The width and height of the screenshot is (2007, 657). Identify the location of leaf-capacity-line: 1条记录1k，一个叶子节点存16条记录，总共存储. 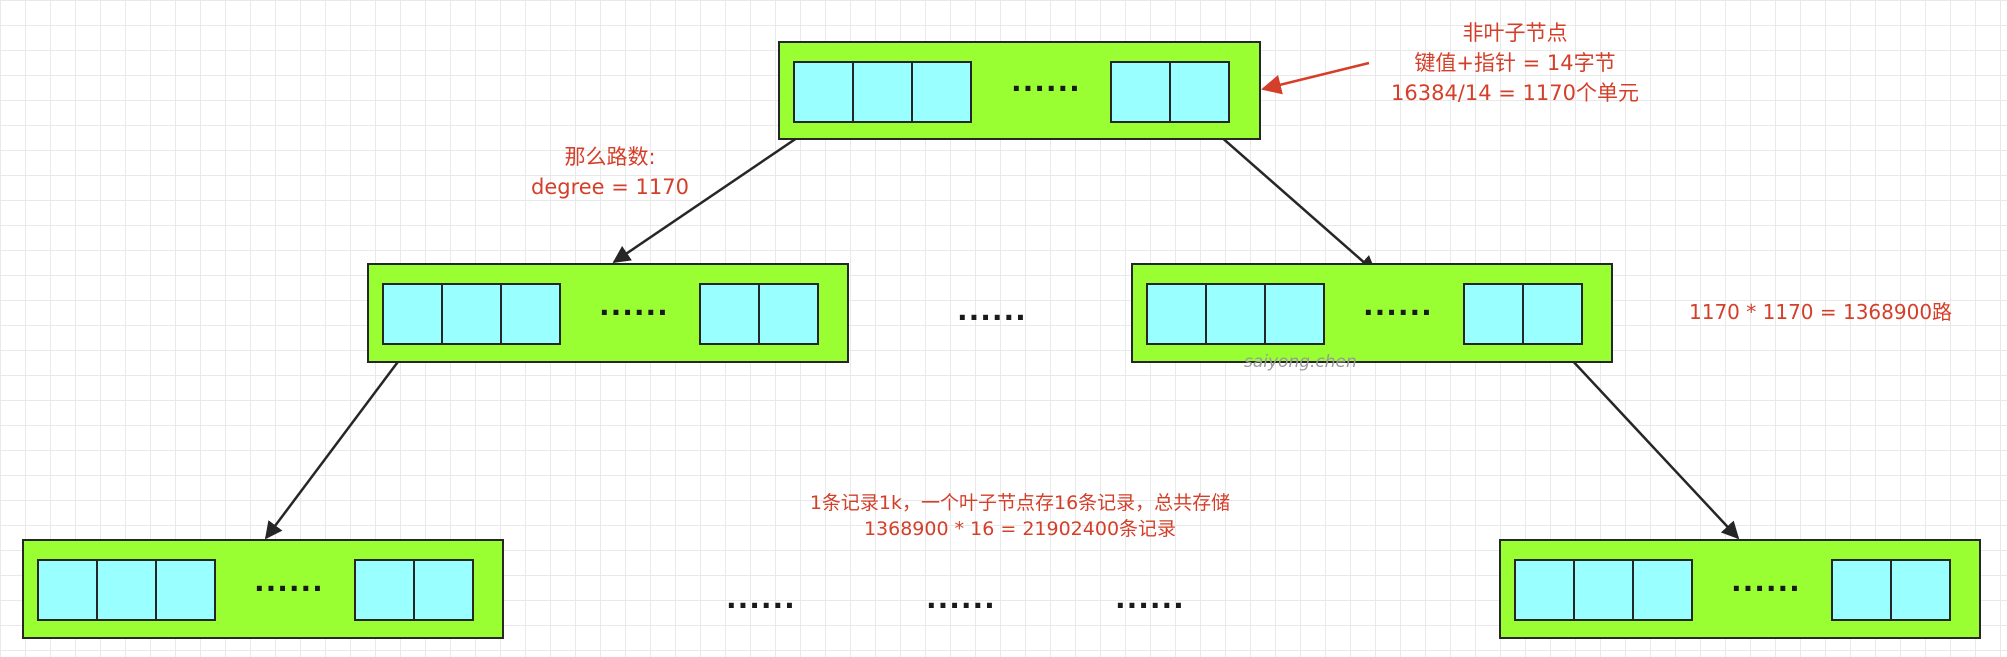
(1020, 503).